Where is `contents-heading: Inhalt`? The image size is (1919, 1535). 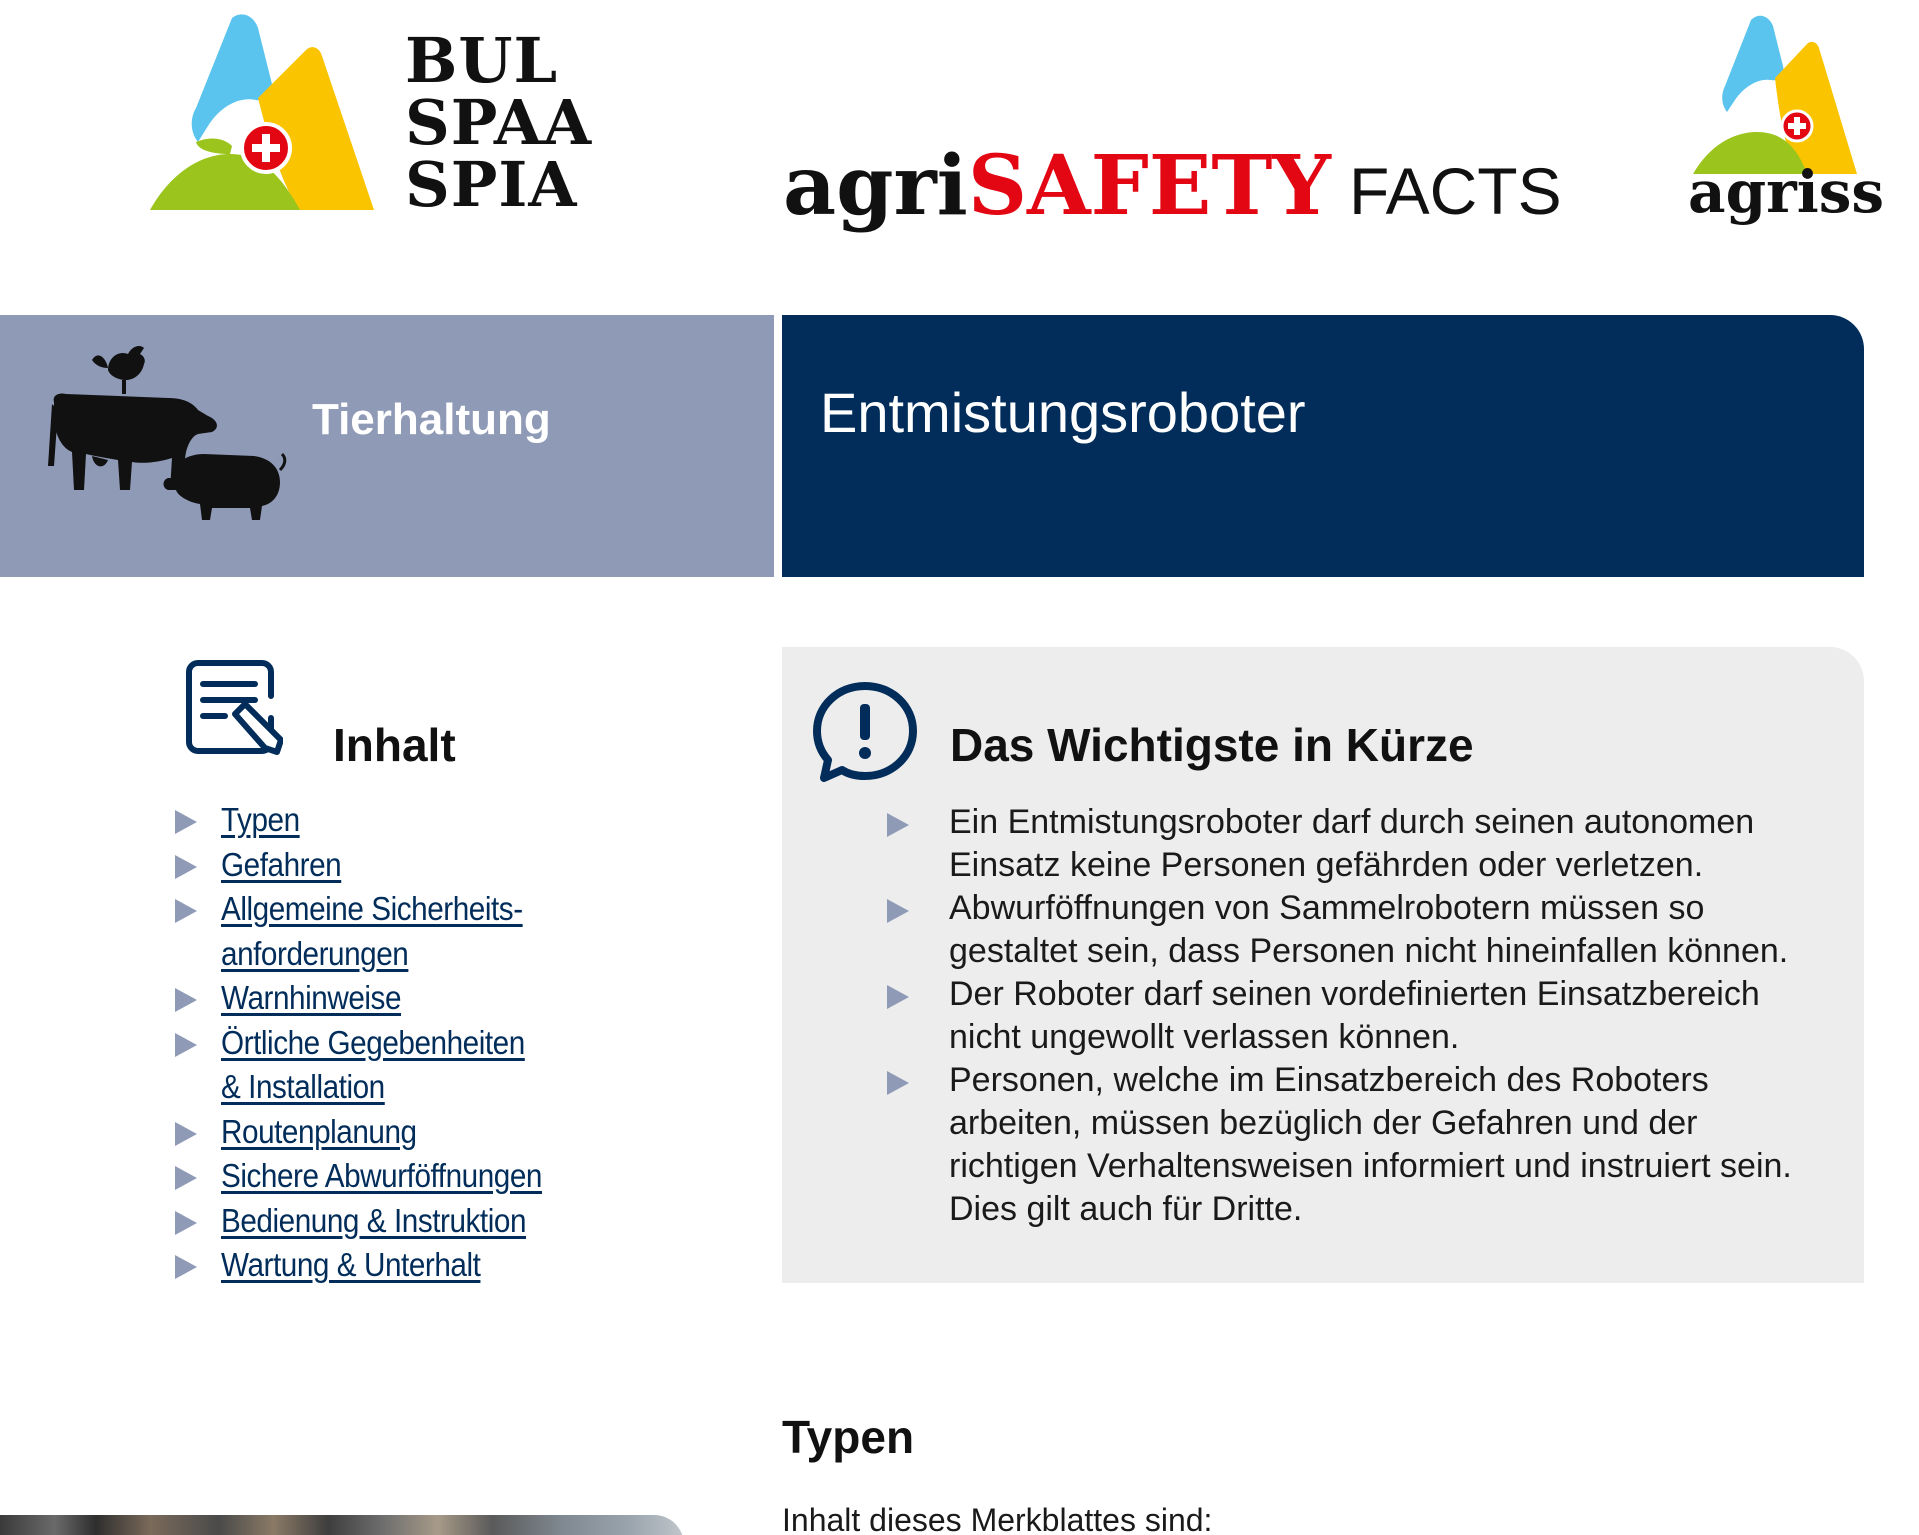 contents-heading: Inhalt is located at coordinates (394, 745).